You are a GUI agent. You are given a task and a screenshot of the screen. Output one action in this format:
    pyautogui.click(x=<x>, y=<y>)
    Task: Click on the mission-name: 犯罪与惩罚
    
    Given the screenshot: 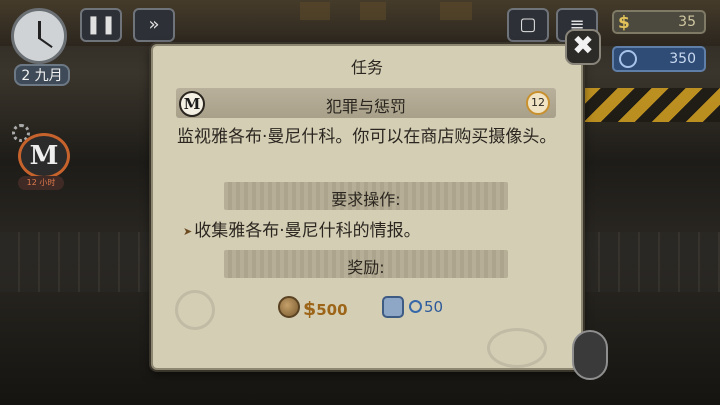 What is the action you would take?
    pyautogui.click(x=365, y=106)
    